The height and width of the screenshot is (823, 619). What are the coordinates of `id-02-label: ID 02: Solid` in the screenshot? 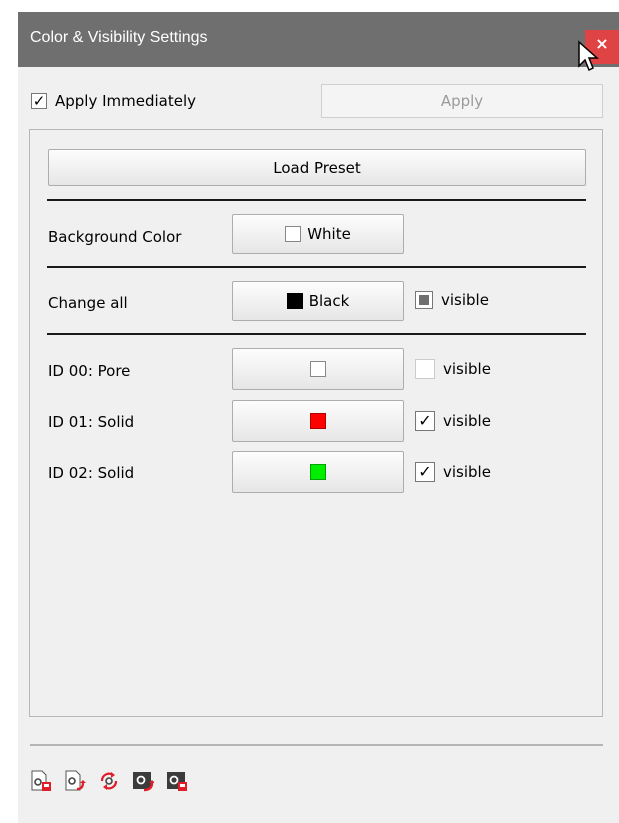 It's located at (91, 473).